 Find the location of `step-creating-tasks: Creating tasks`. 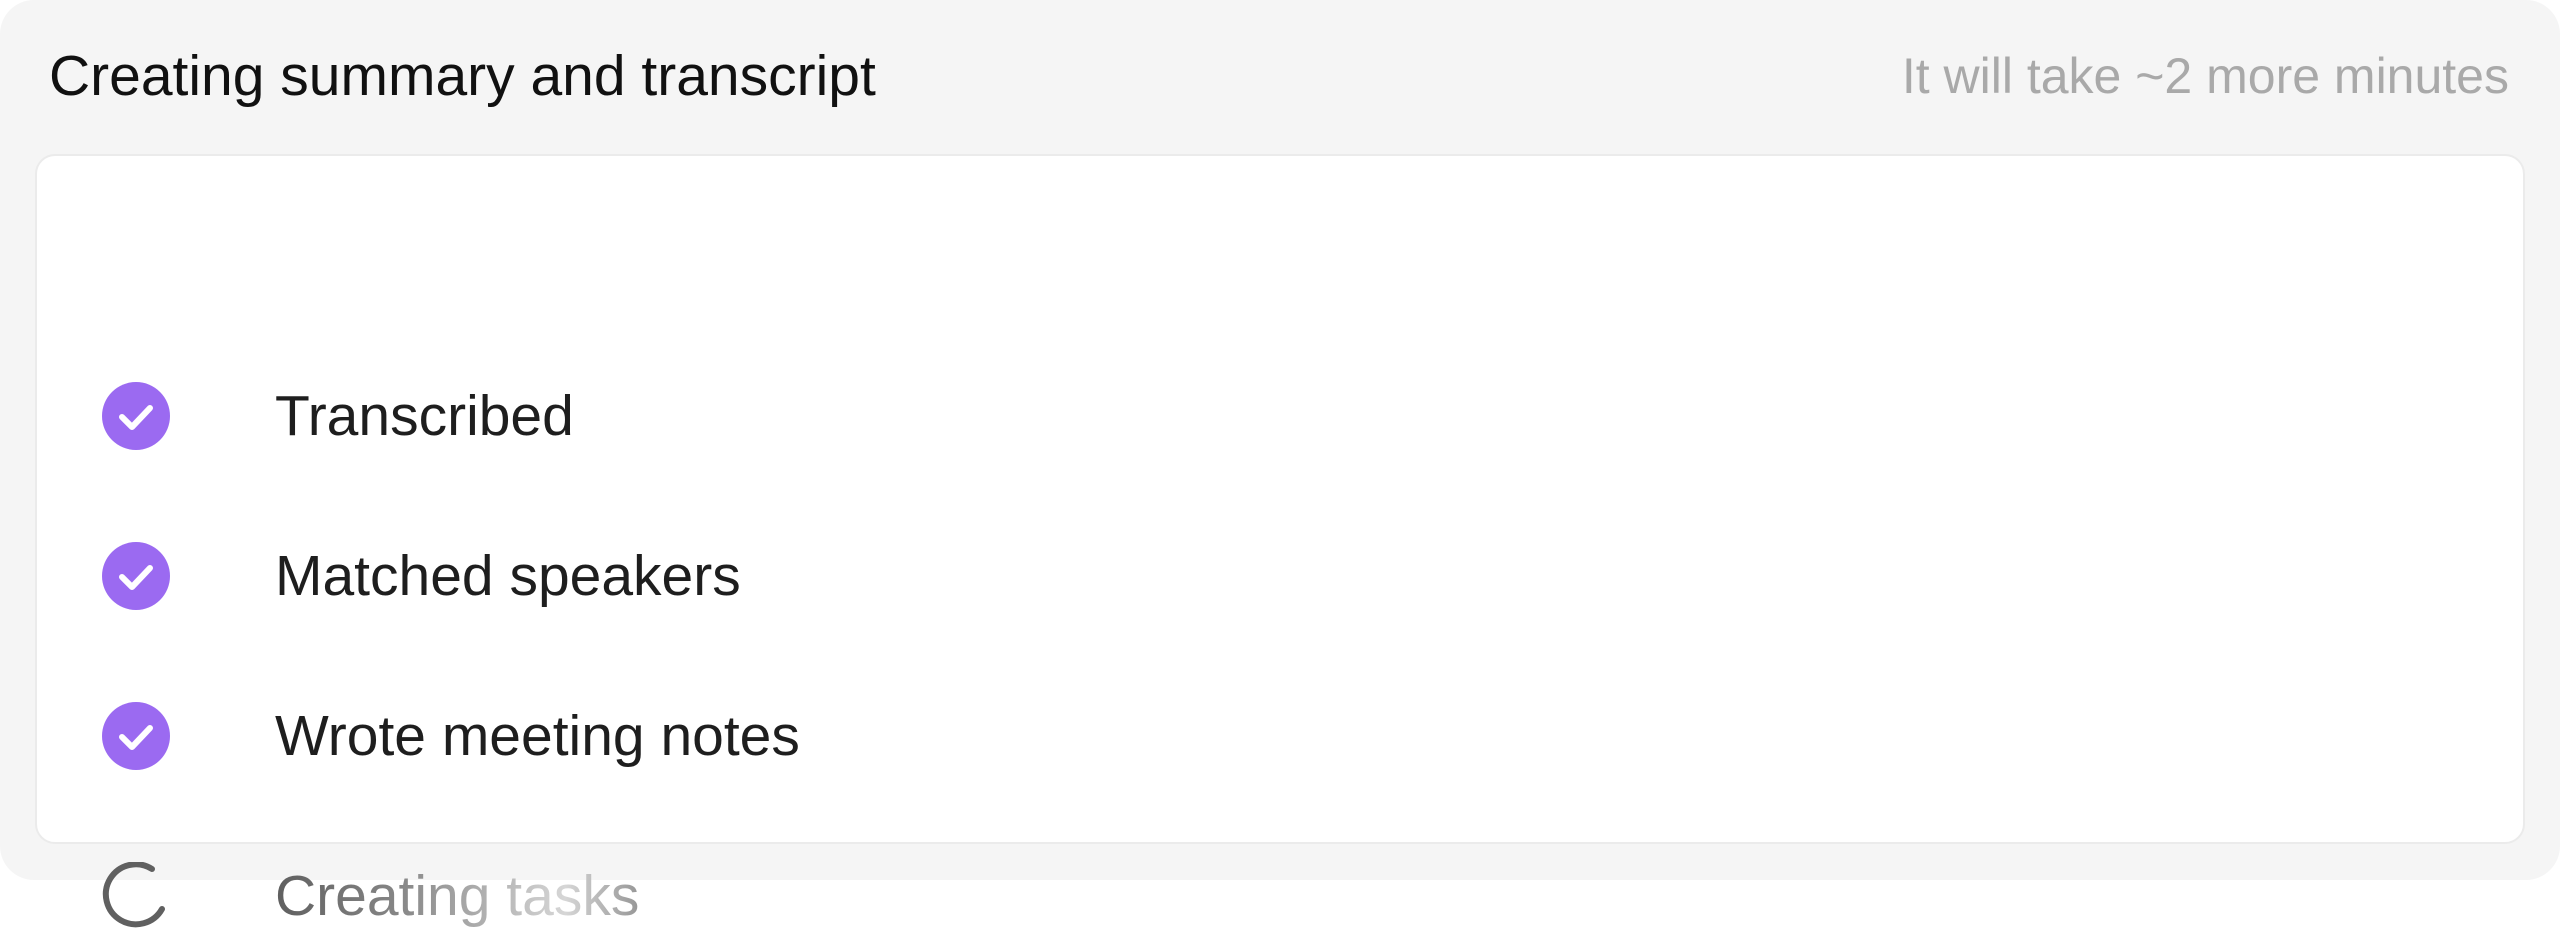

step-creating-tasks: Creating tasks is located at coordinates (802, 896).